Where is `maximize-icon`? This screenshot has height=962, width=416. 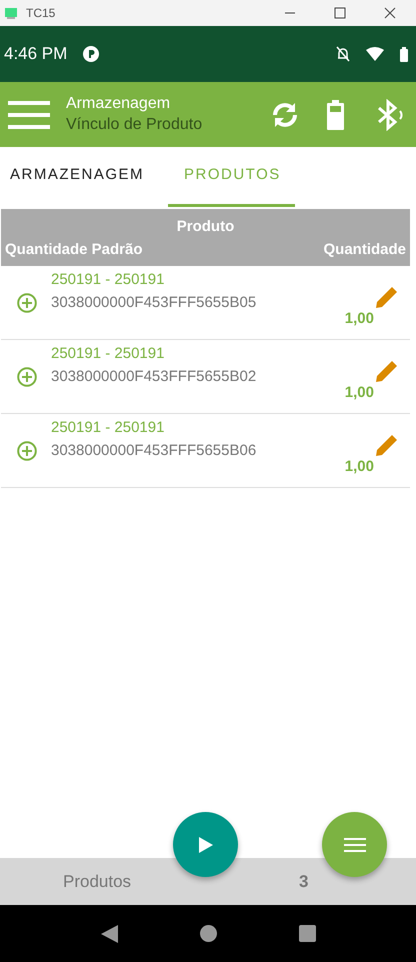
maximize-icon is located at coordinates (340, 13).